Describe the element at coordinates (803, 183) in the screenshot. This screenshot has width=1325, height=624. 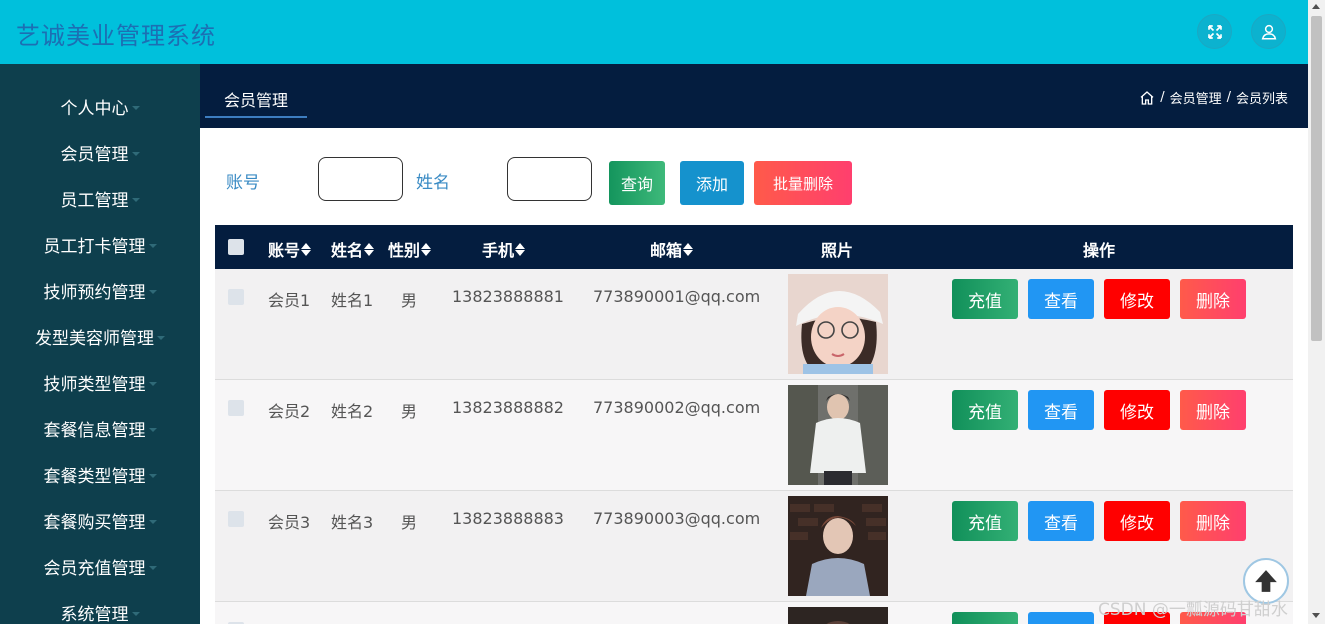
I see `batch-delete-button: 批量删除` at that location.